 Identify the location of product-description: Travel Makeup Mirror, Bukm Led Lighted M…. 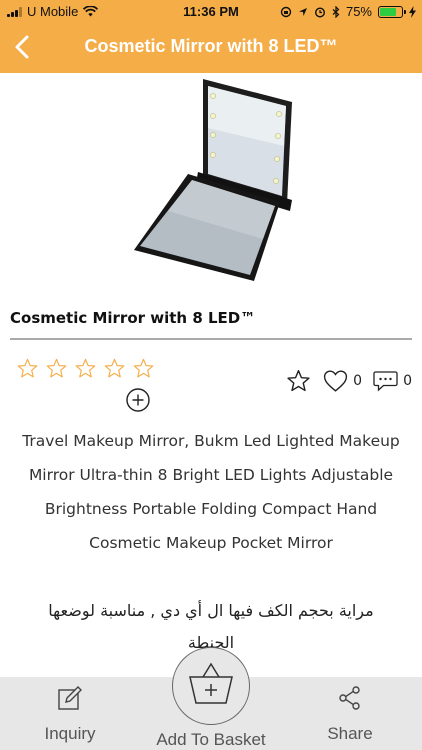
(211, 492).